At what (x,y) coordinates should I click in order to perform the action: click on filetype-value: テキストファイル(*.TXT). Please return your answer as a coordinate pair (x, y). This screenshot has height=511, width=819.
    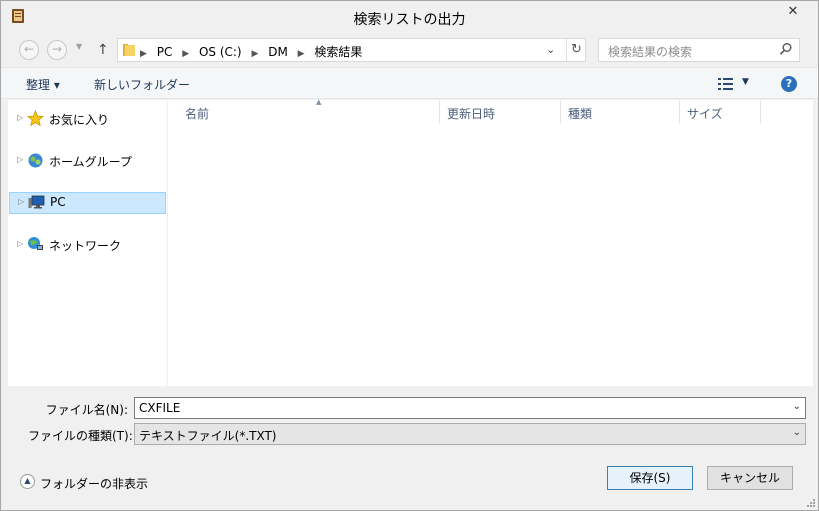
    Looking at the image, I should click on (208, 436).